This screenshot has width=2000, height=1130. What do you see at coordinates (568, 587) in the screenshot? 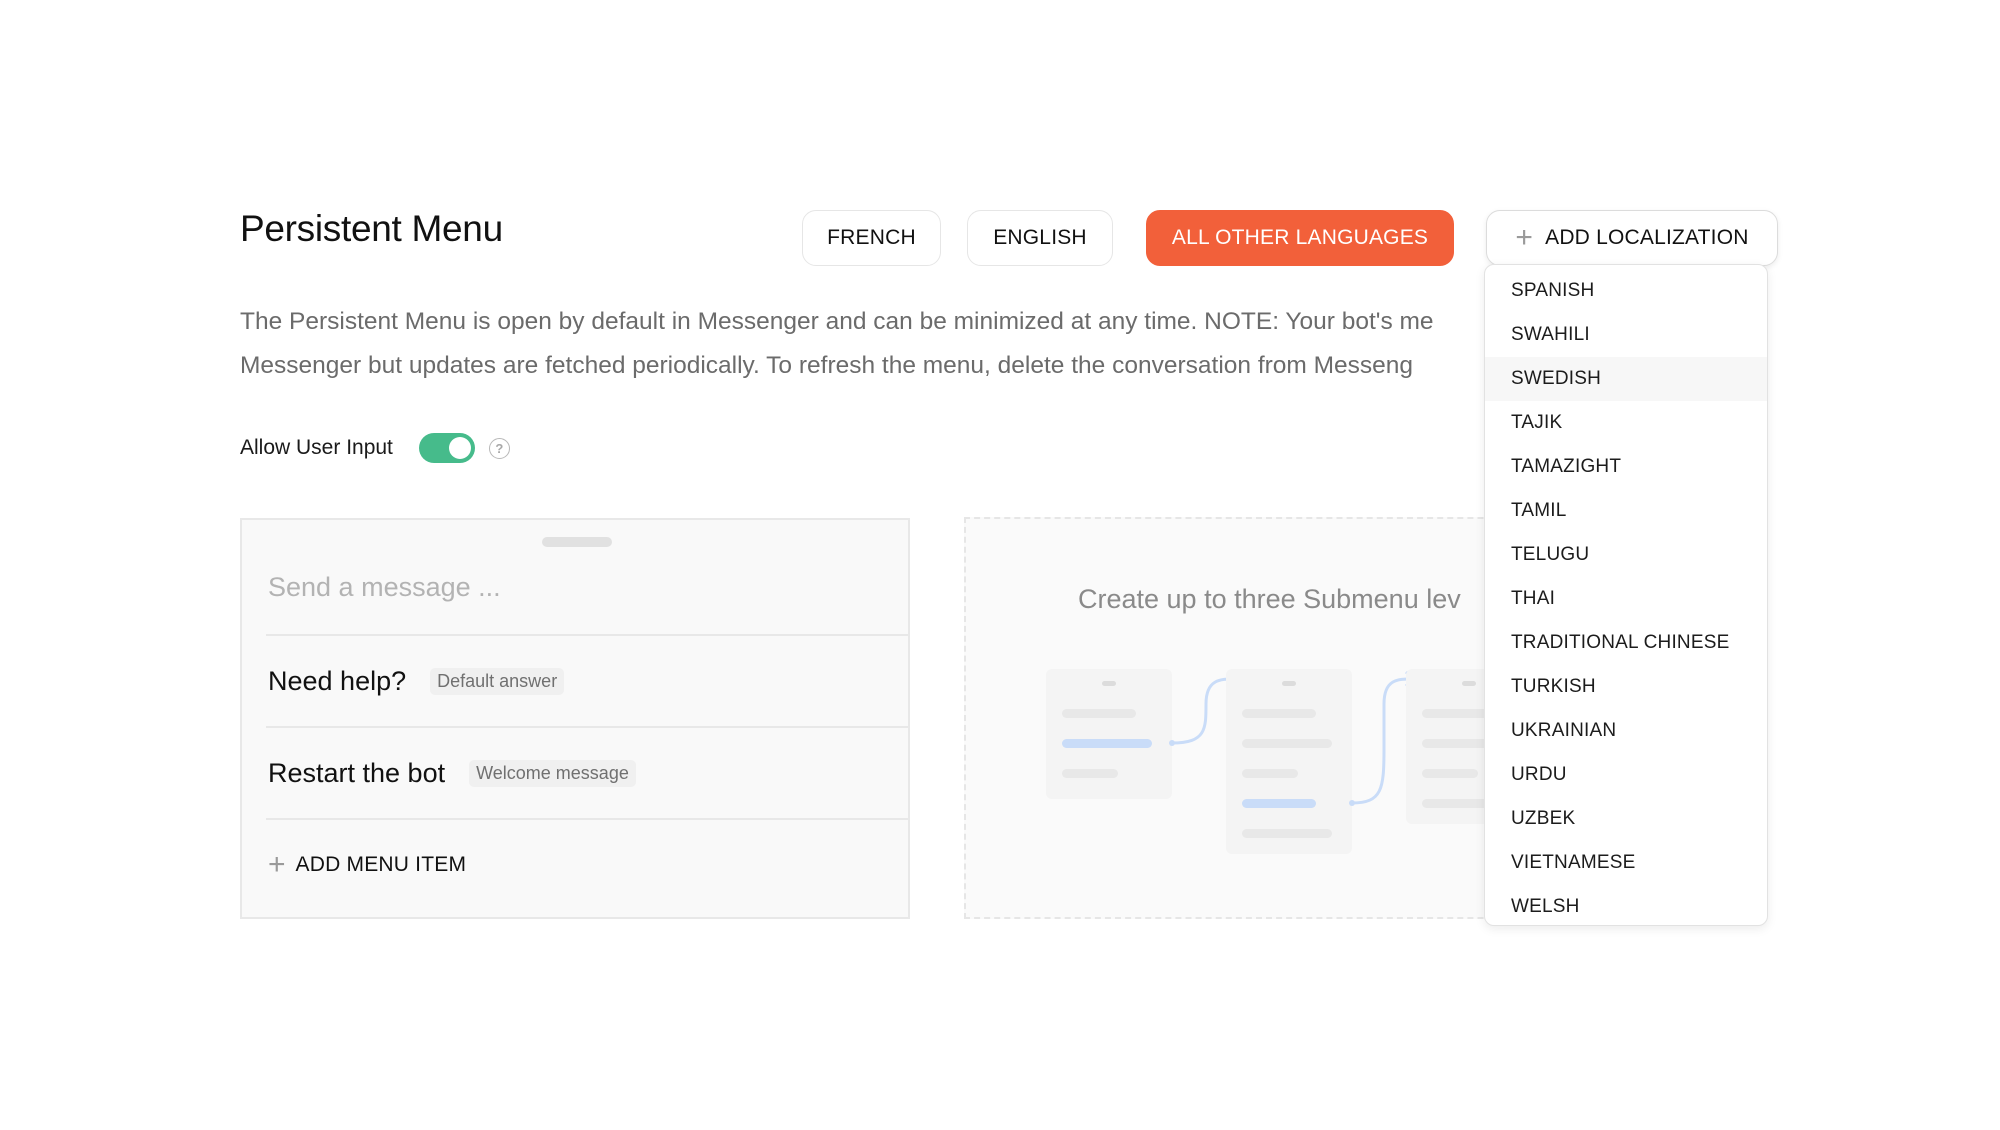
I see `send-message-input` at bounding box center [568, 587].